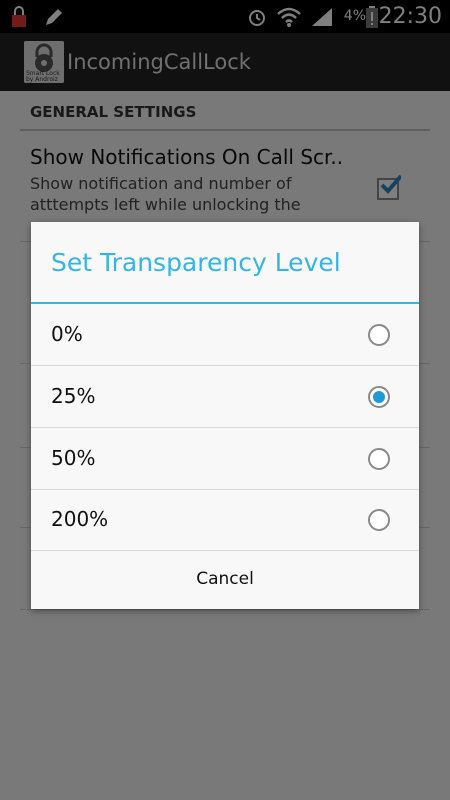 The image size is (450, 800). Describe the element at coordinates (225, 579) in the screenshot. I see `cancel-button: Cancel` at that location.